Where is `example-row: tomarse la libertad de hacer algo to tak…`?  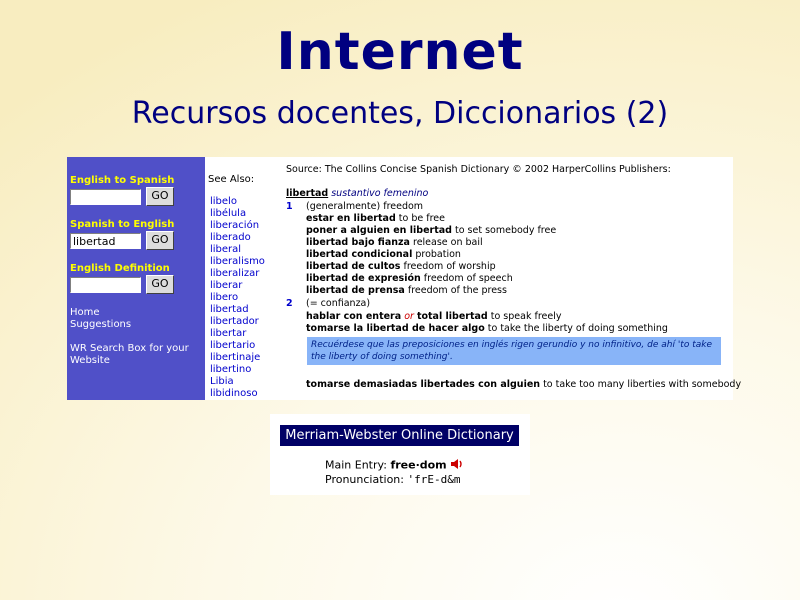 example-row: tomarse la libertad de hacer algo to tak… is located at coordinates (487, 328).